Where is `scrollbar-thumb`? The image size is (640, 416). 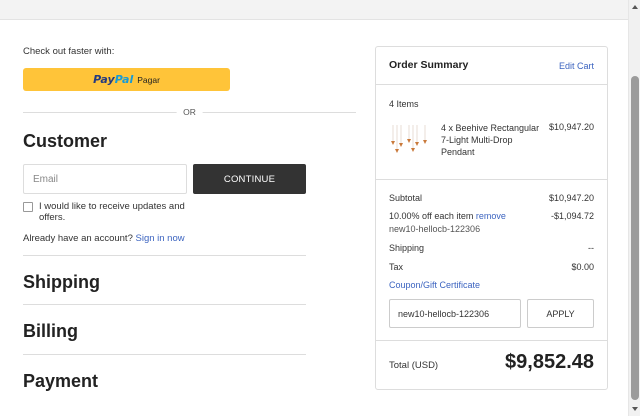
scrollbar-thumb is located at coordinates (635, 238).